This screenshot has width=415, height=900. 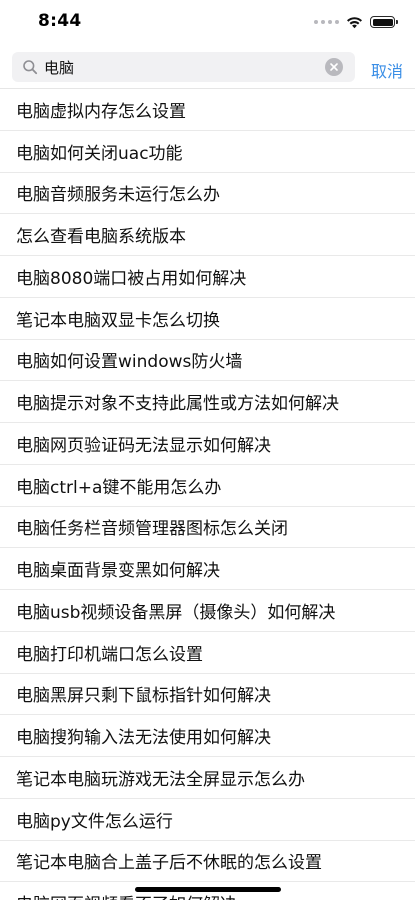 I want to click on cellular-signal-icon, so click(x=326, y=22).